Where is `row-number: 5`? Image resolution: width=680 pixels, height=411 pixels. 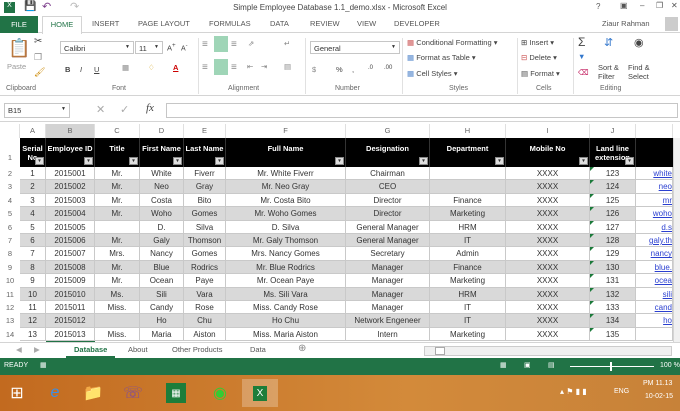
row-number: 5 is located at coordinates (10, 214).